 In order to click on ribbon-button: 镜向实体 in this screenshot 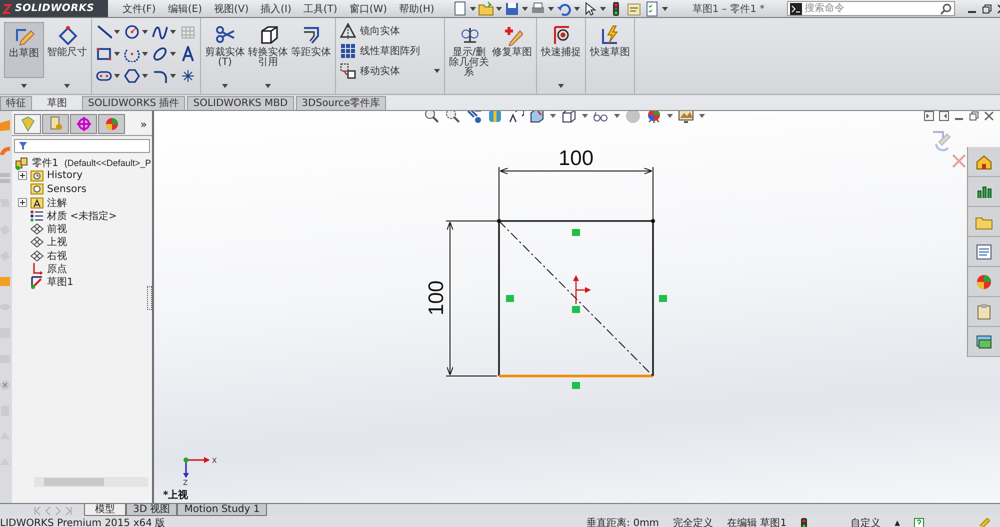, I will do `click(370, 31)`.